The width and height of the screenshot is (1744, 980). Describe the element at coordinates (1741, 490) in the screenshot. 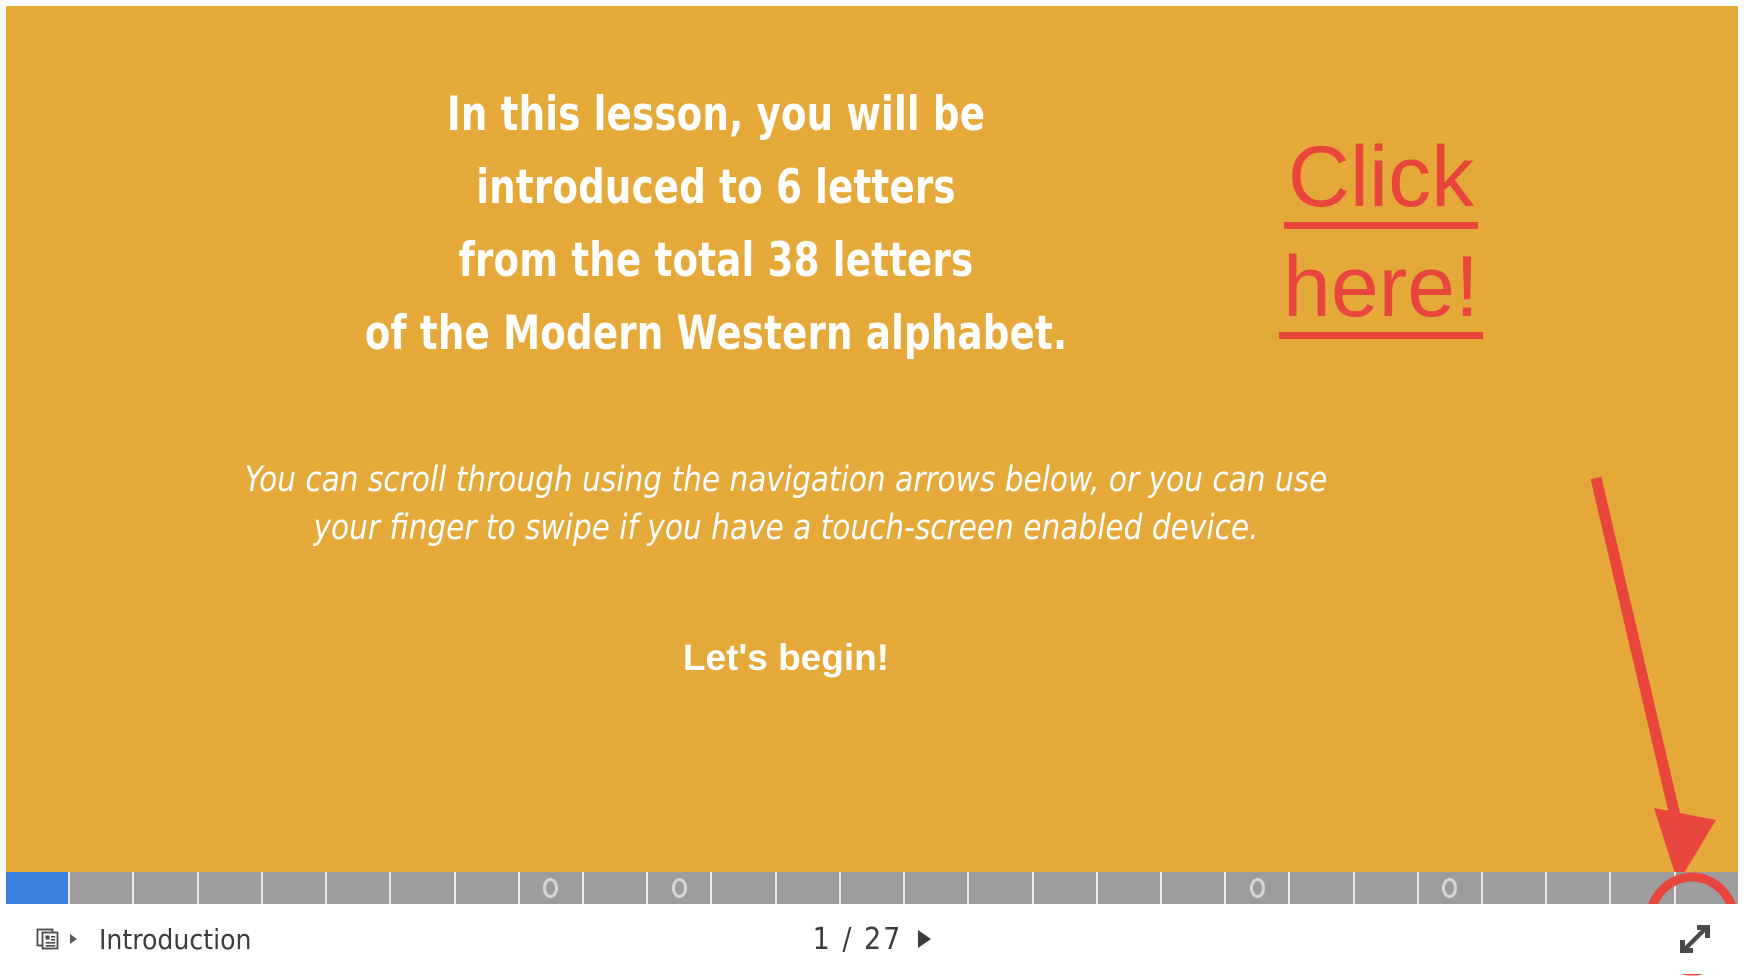

I see `page-frame-right` at that location.